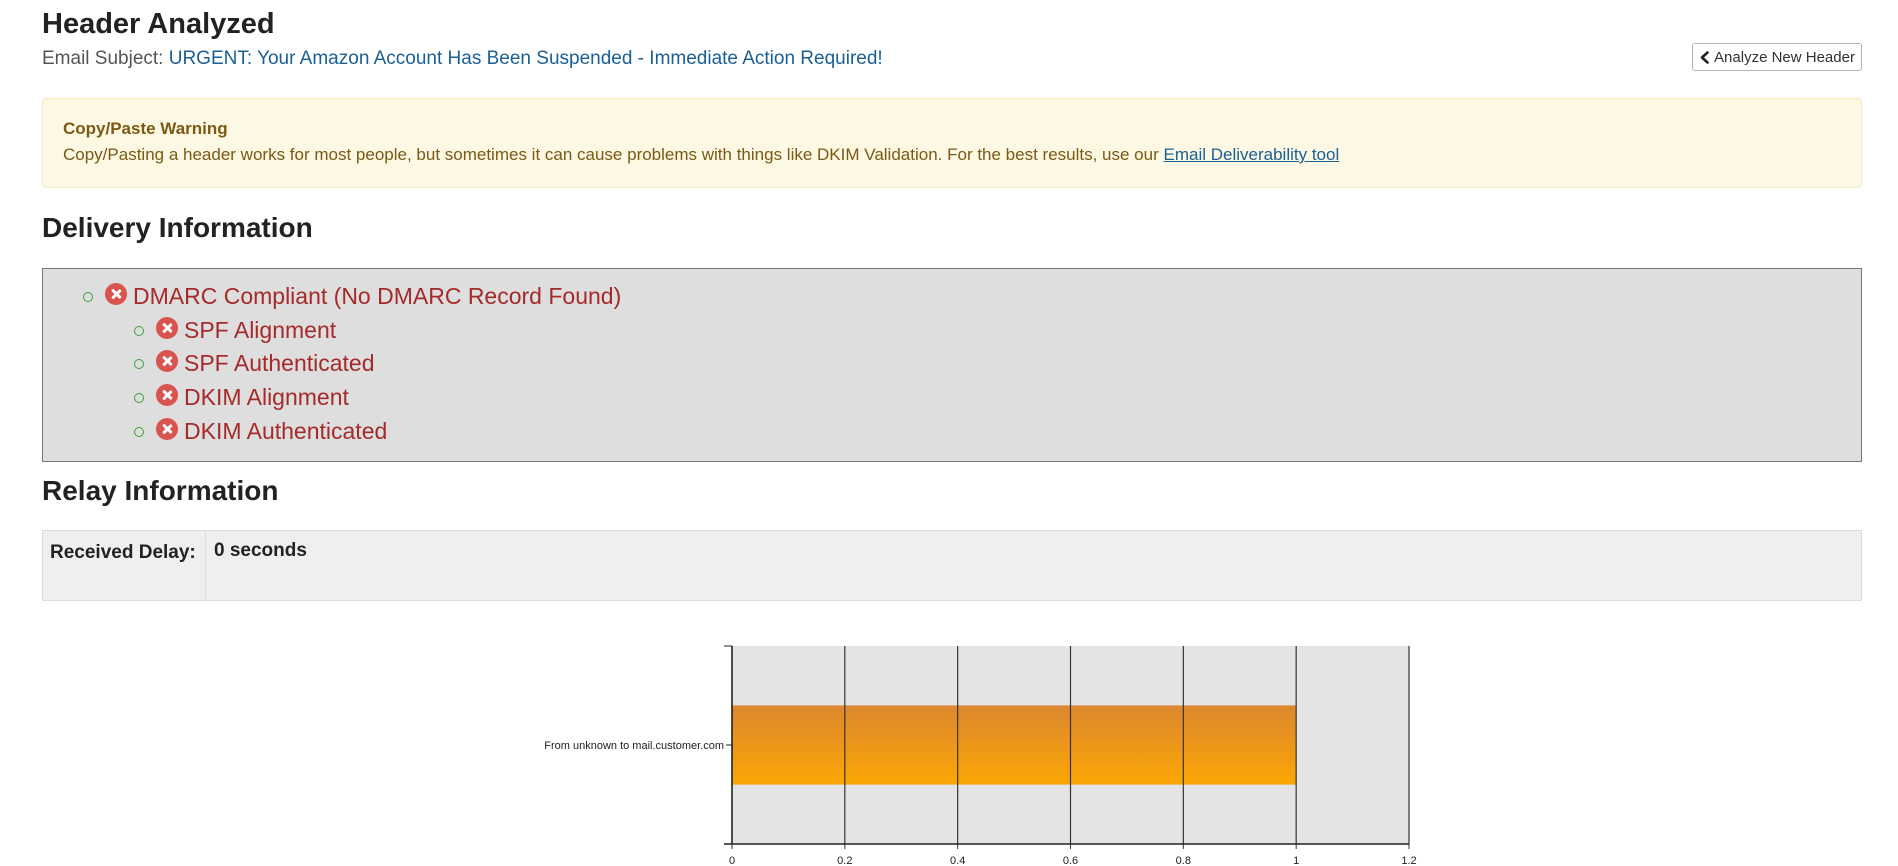 The image size is (1898, 866). Describe the element at coordinates (1183, 860) in the screenshot. I see `chart-x-tick-label: 0.8` at that location.